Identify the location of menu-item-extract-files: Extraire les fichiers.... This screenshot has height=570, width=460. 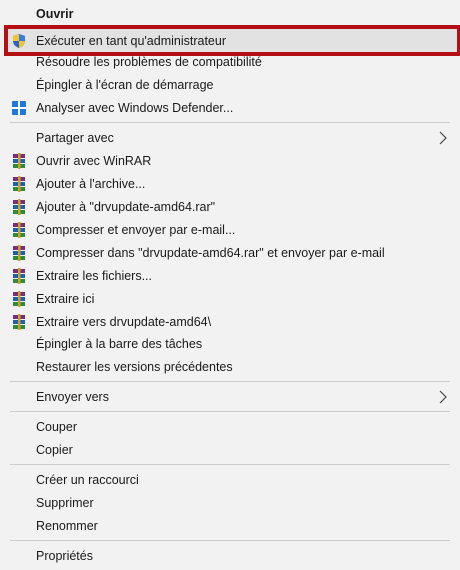
(230, 275).